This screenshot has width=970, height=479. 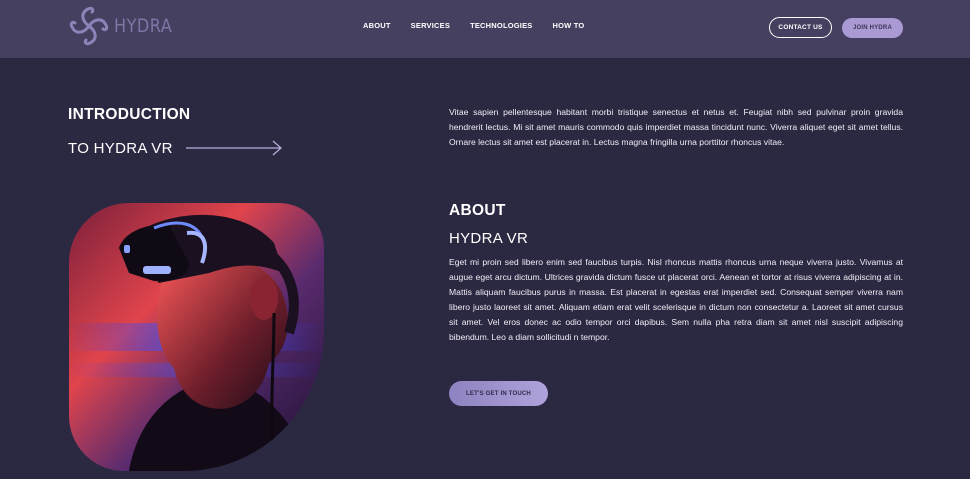 I want to click on vr-headset-image, so click(x=196, y=337).